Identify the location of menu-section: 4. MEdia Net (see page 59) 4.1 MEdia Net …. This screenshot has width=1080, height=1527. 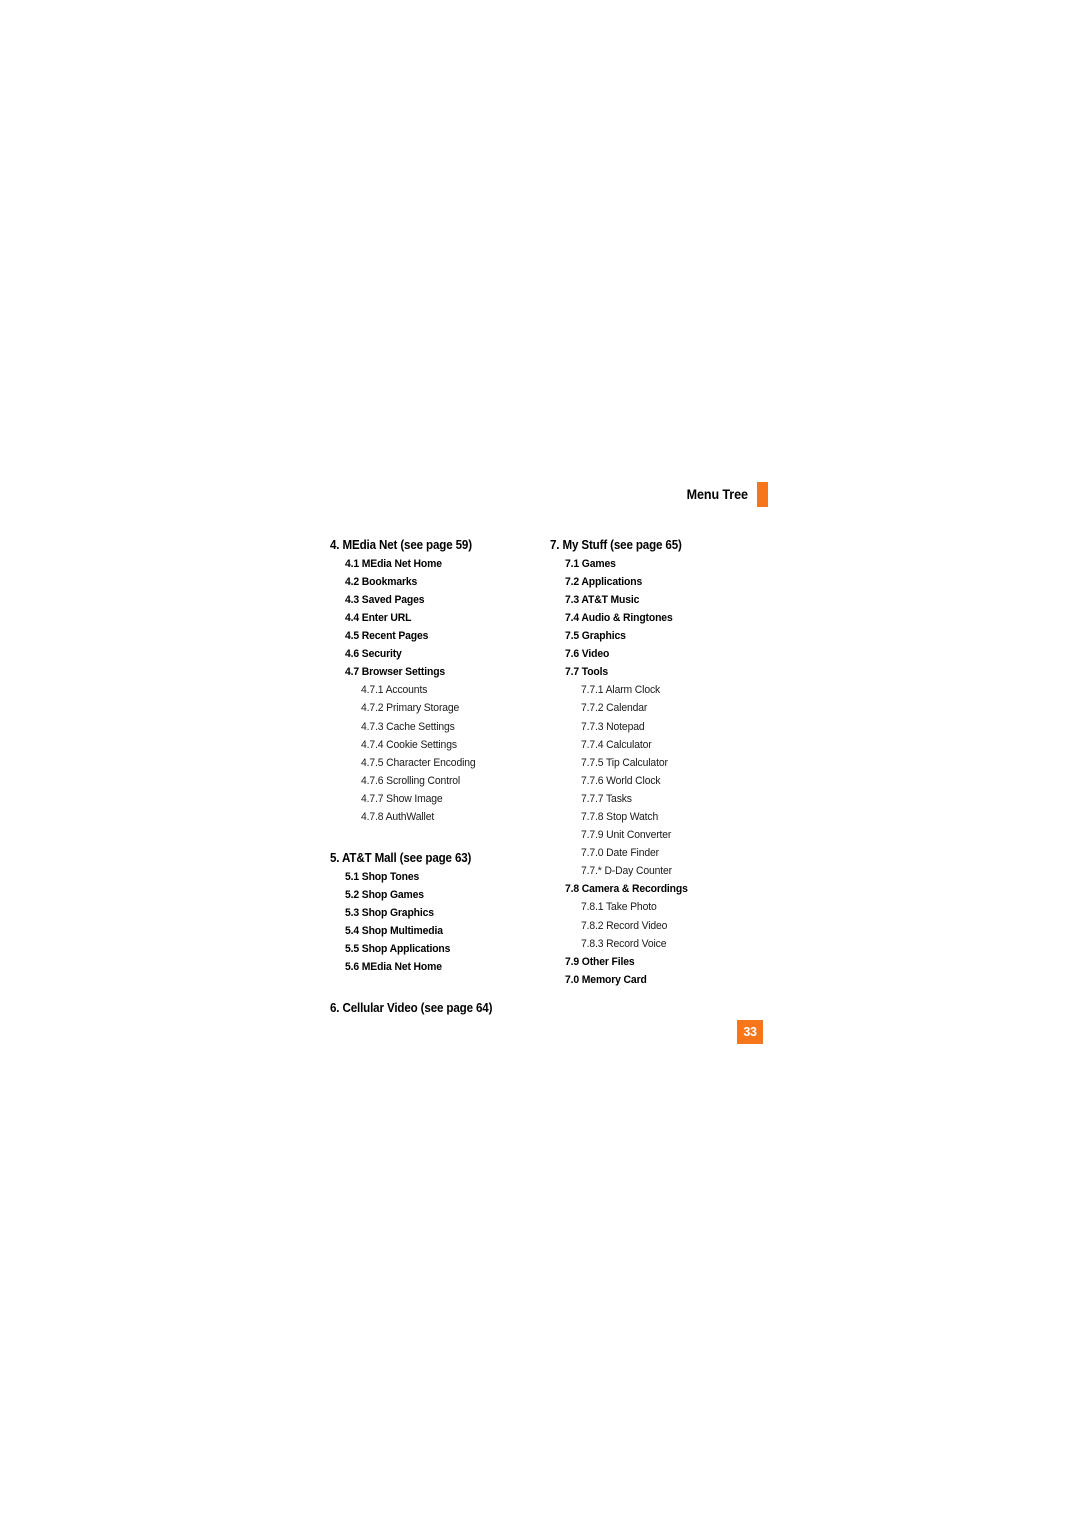
(440, 681).